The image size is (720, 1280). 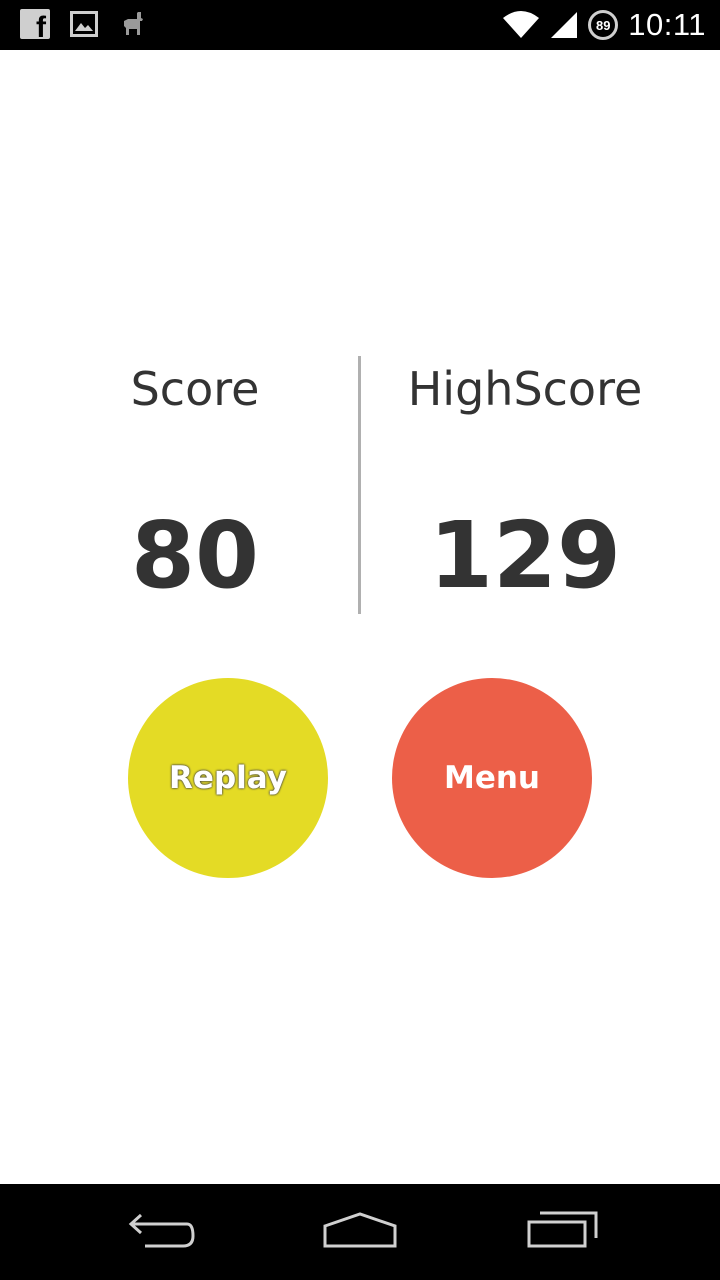 I want to click on wifi-icon, so click(x=521, y=25).